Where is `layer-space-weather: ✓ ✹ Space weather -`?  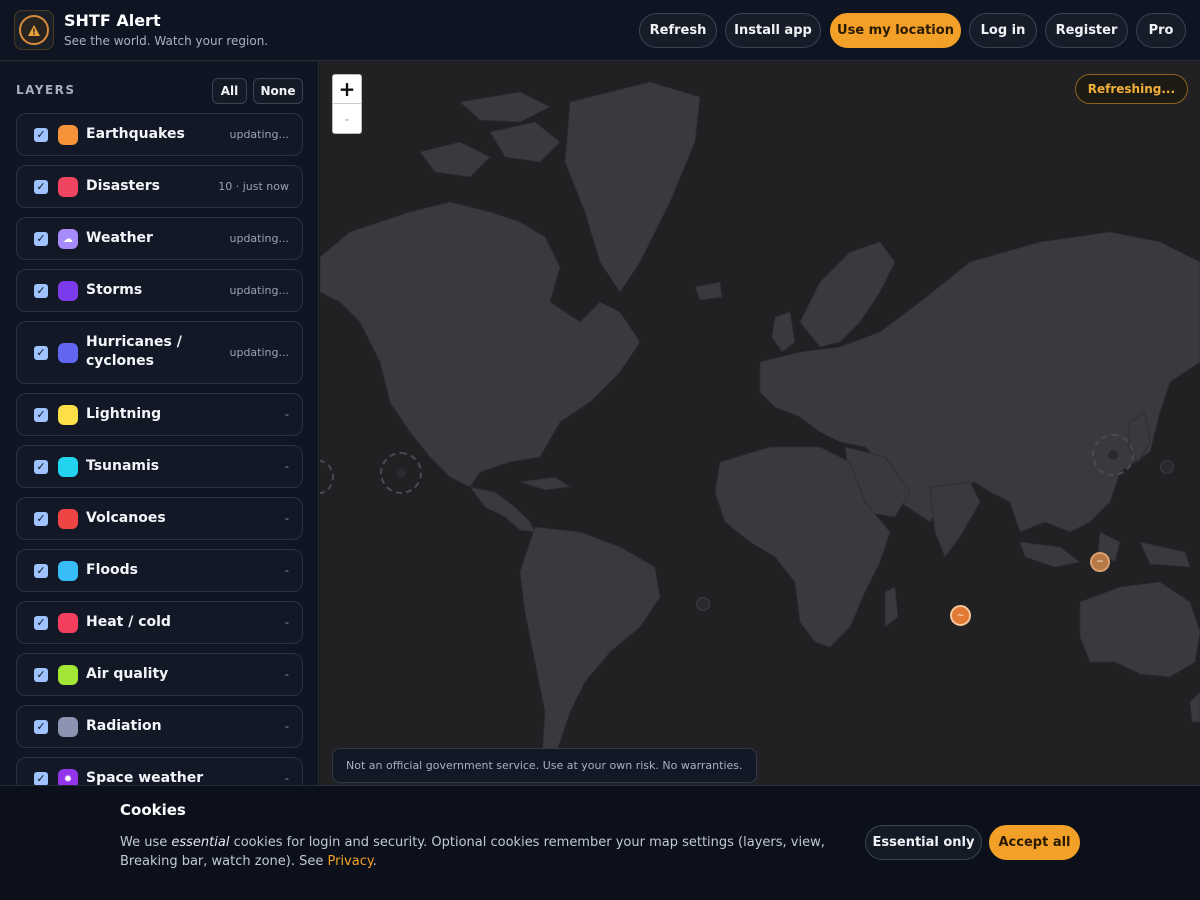
layer-space-weather: ✓ ✹ Space weather - is located at coordinates (159, 771).